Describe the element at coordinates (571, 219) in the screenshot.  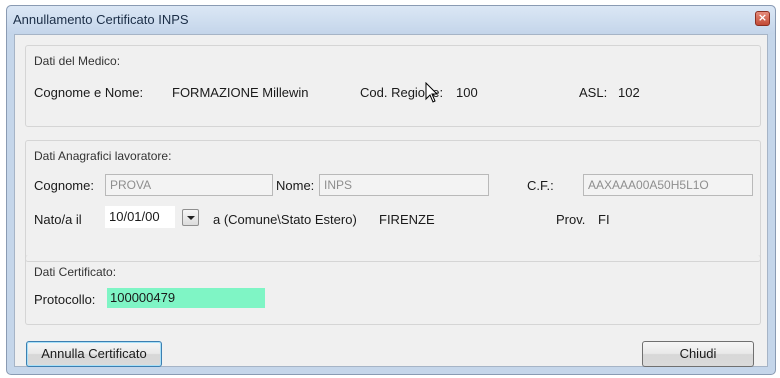
I see `prov-label: Prov.` at that location.